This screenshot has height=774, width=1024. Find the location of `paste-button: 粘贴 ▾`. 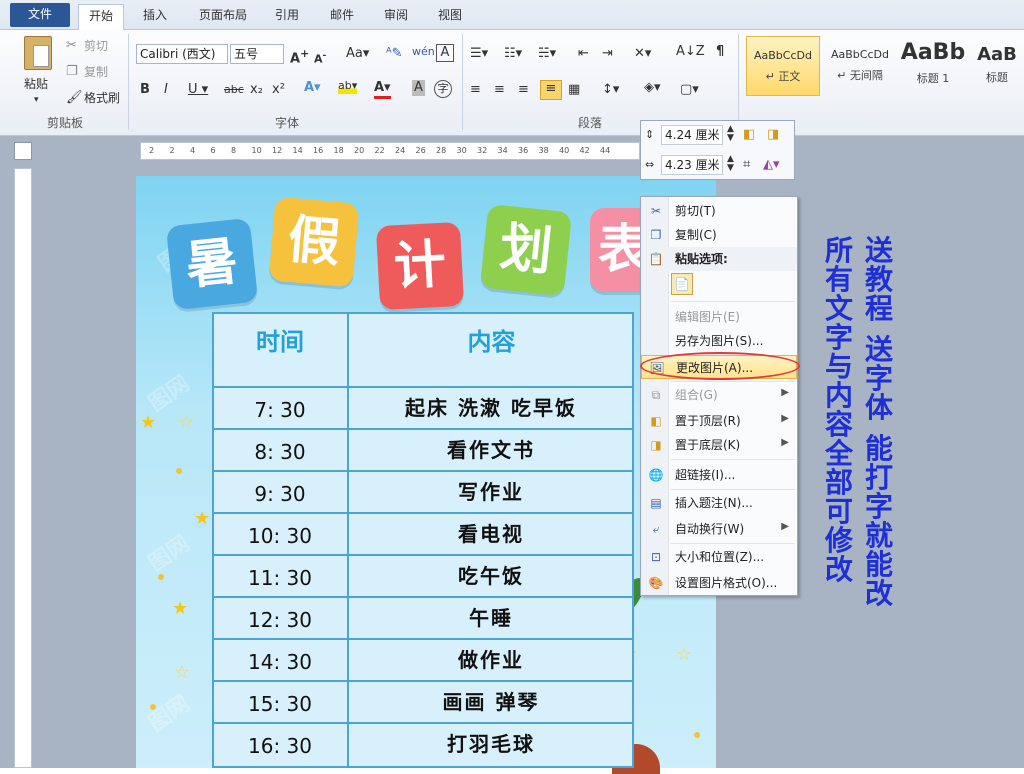

paste-button: 粘贴 ▾ is located at coordinates (38, 70).